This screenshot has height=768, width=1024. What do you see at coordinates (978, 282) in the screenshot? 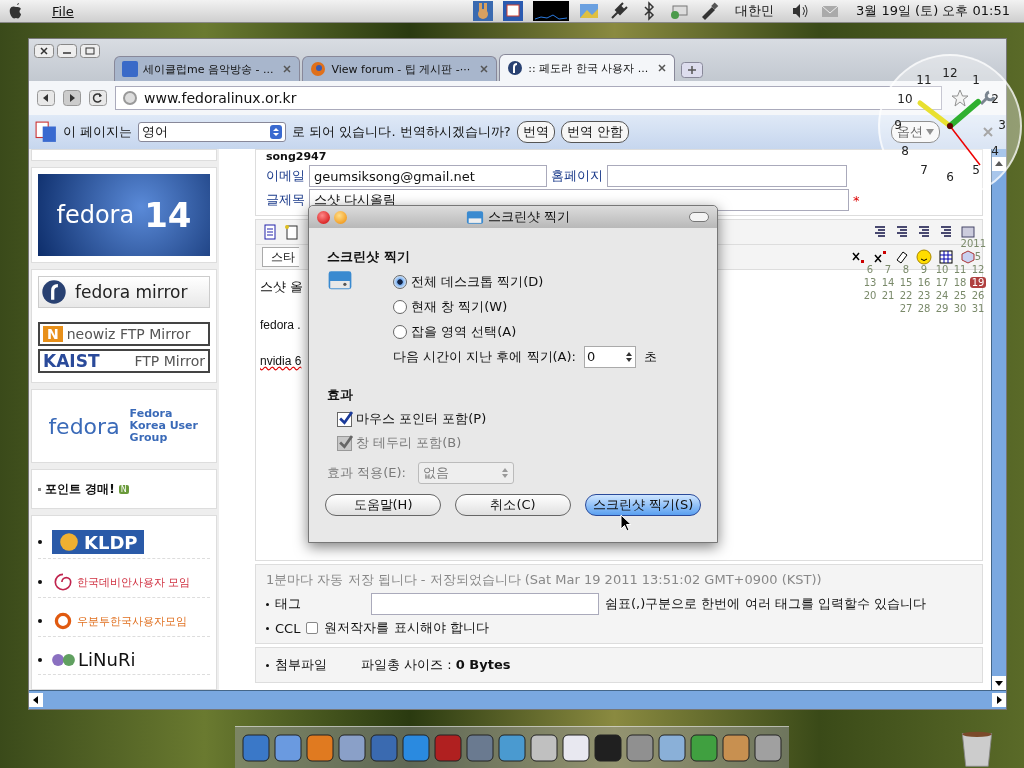
I see `calendar-day: 19` at bounding box center [978, 282].